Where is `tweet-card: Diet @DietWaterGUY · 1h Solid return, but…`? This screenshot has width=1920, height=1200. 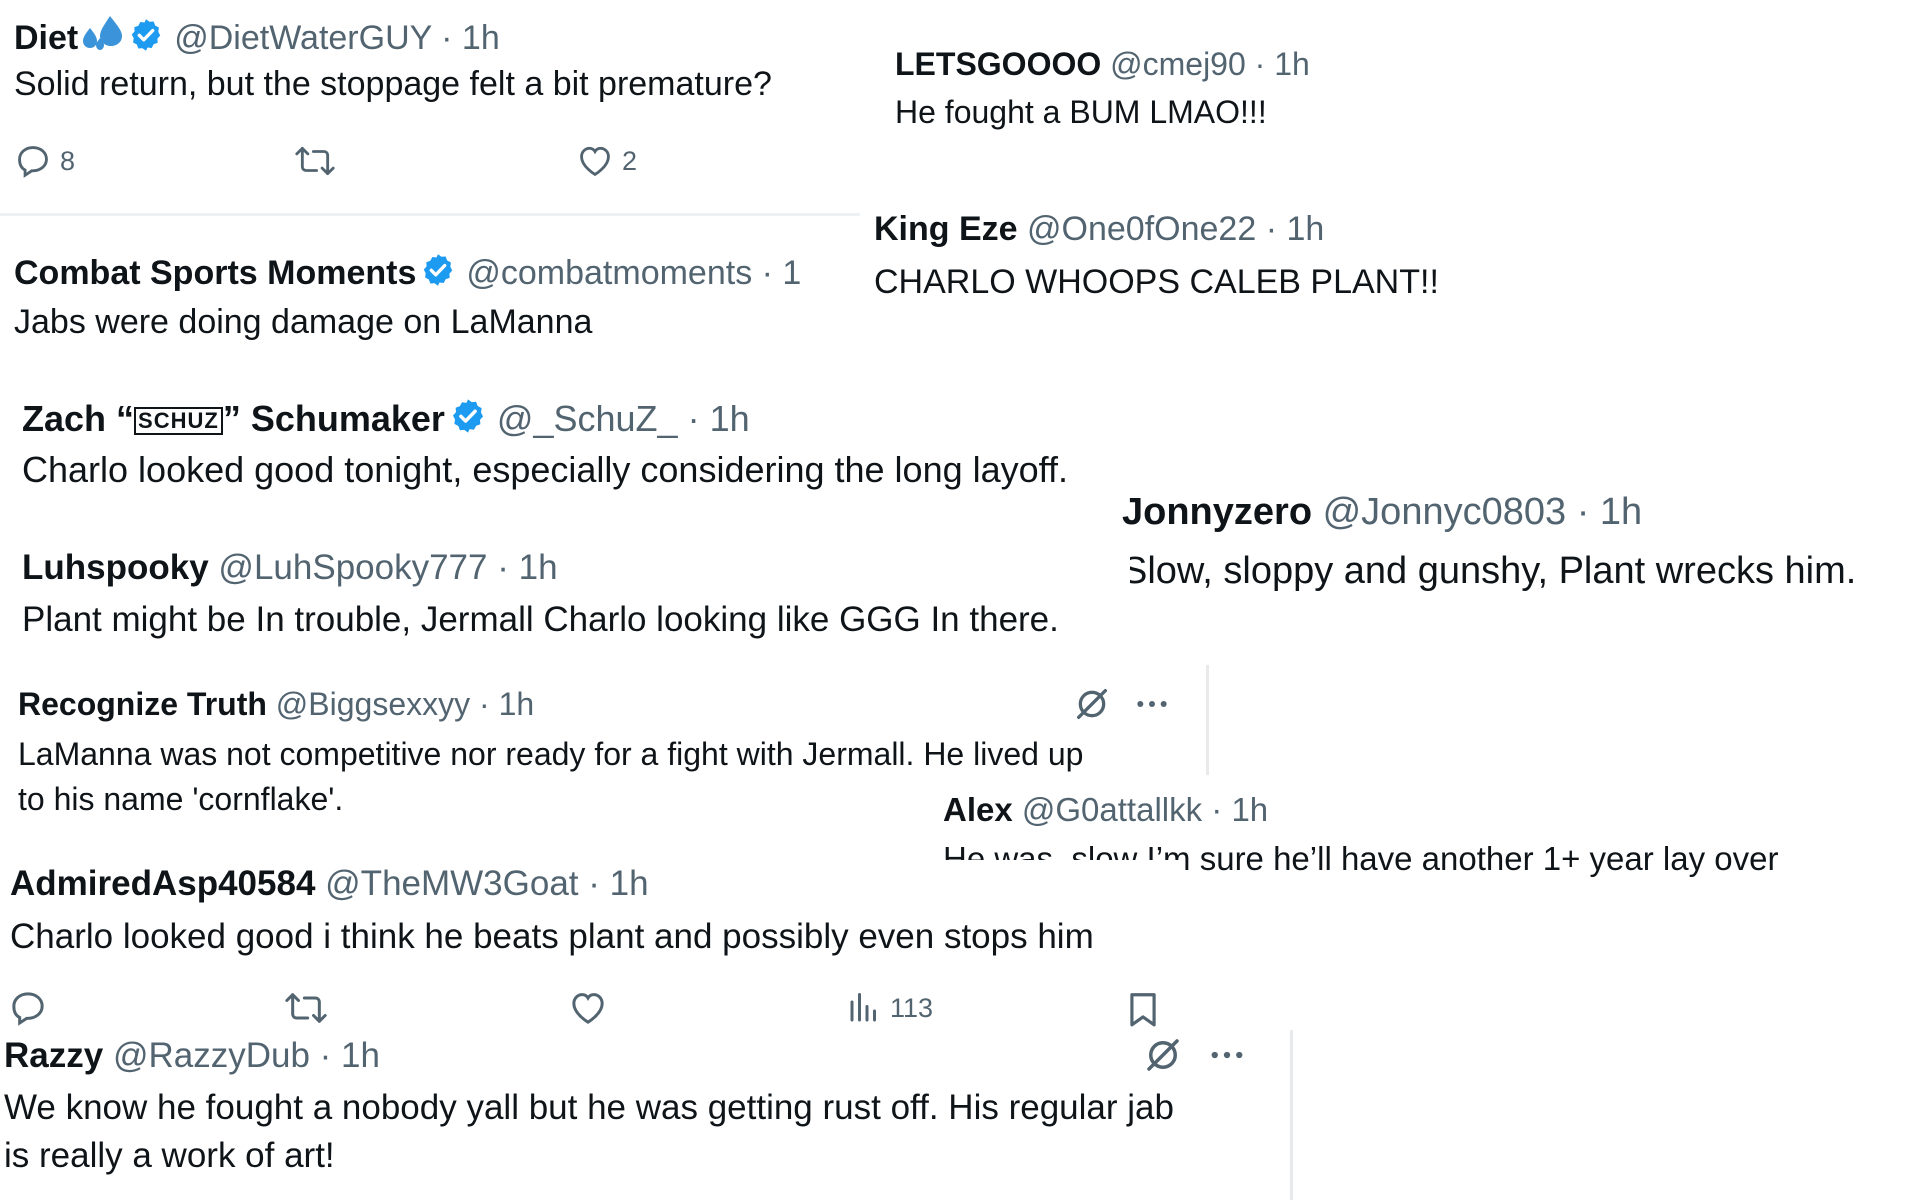 tweet-card: Diet @DietWaterGUY · 1h Solid return, but… is located at coordinates (435, 102).